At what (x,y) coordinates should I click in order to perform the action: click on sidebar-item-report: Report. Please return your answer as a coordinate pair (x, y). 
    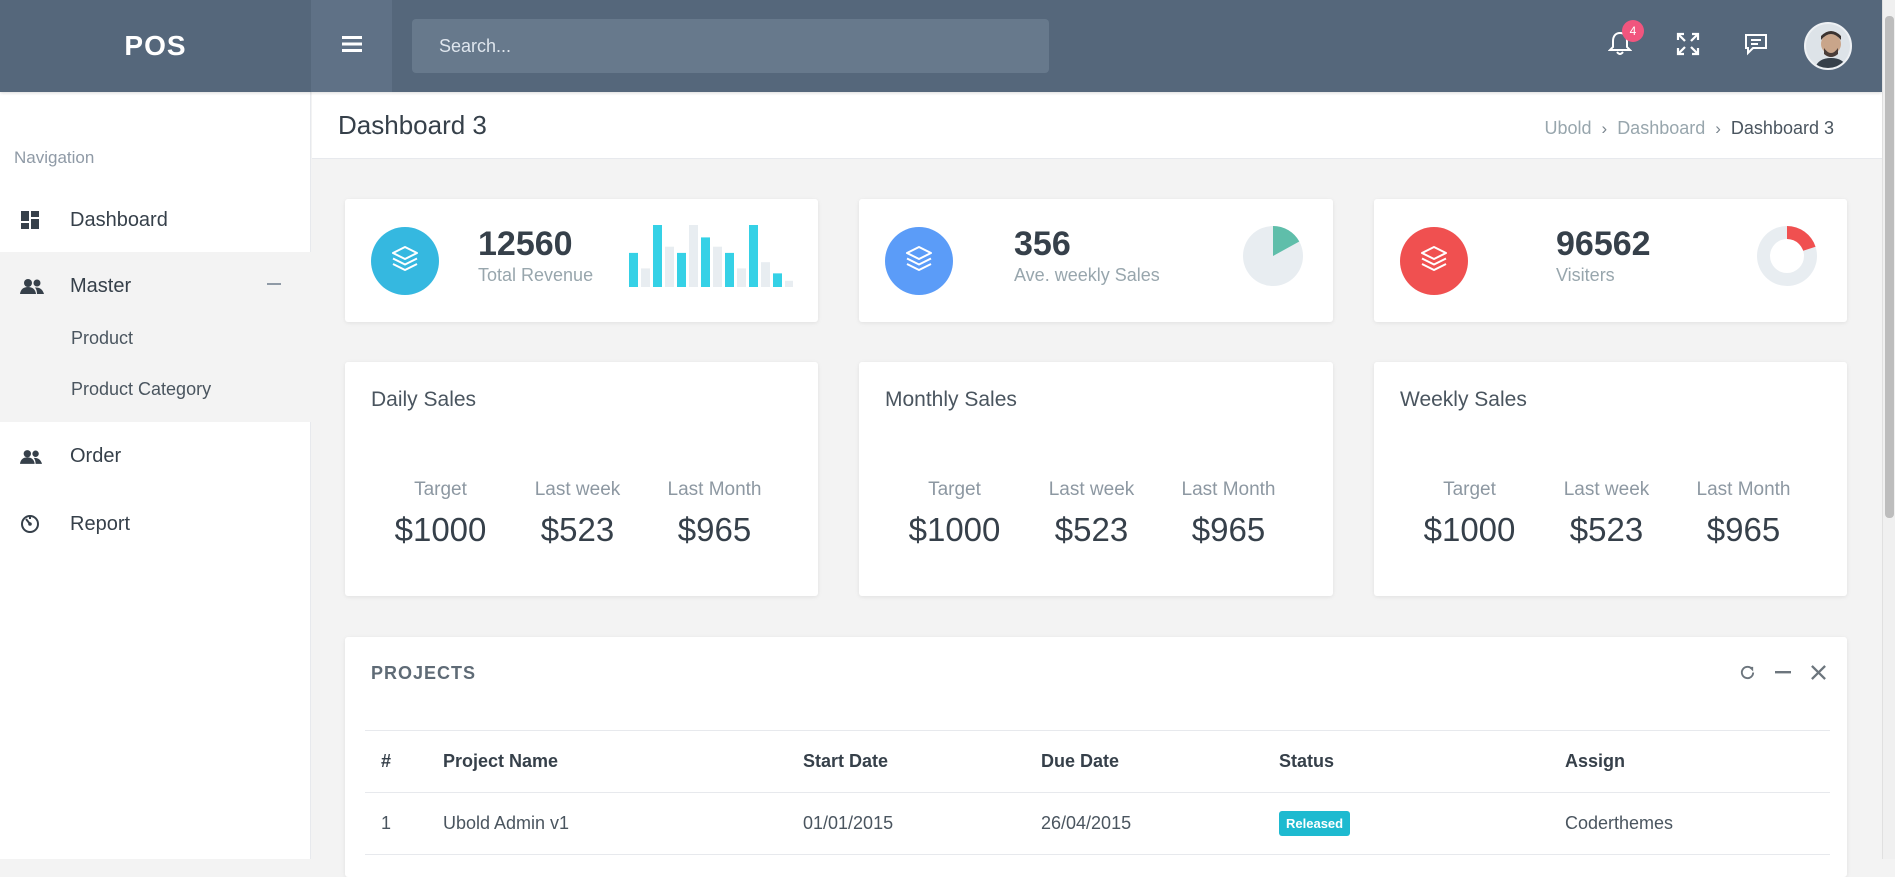
    Looking at the image, I should click on (155, 524).